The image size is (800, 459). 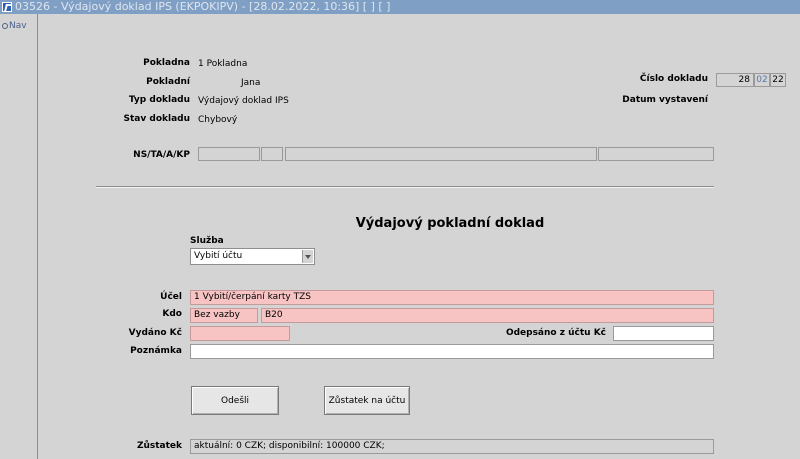 I want to click on cislo-dokladu-field-1: 28, so click(x=735, y=80).